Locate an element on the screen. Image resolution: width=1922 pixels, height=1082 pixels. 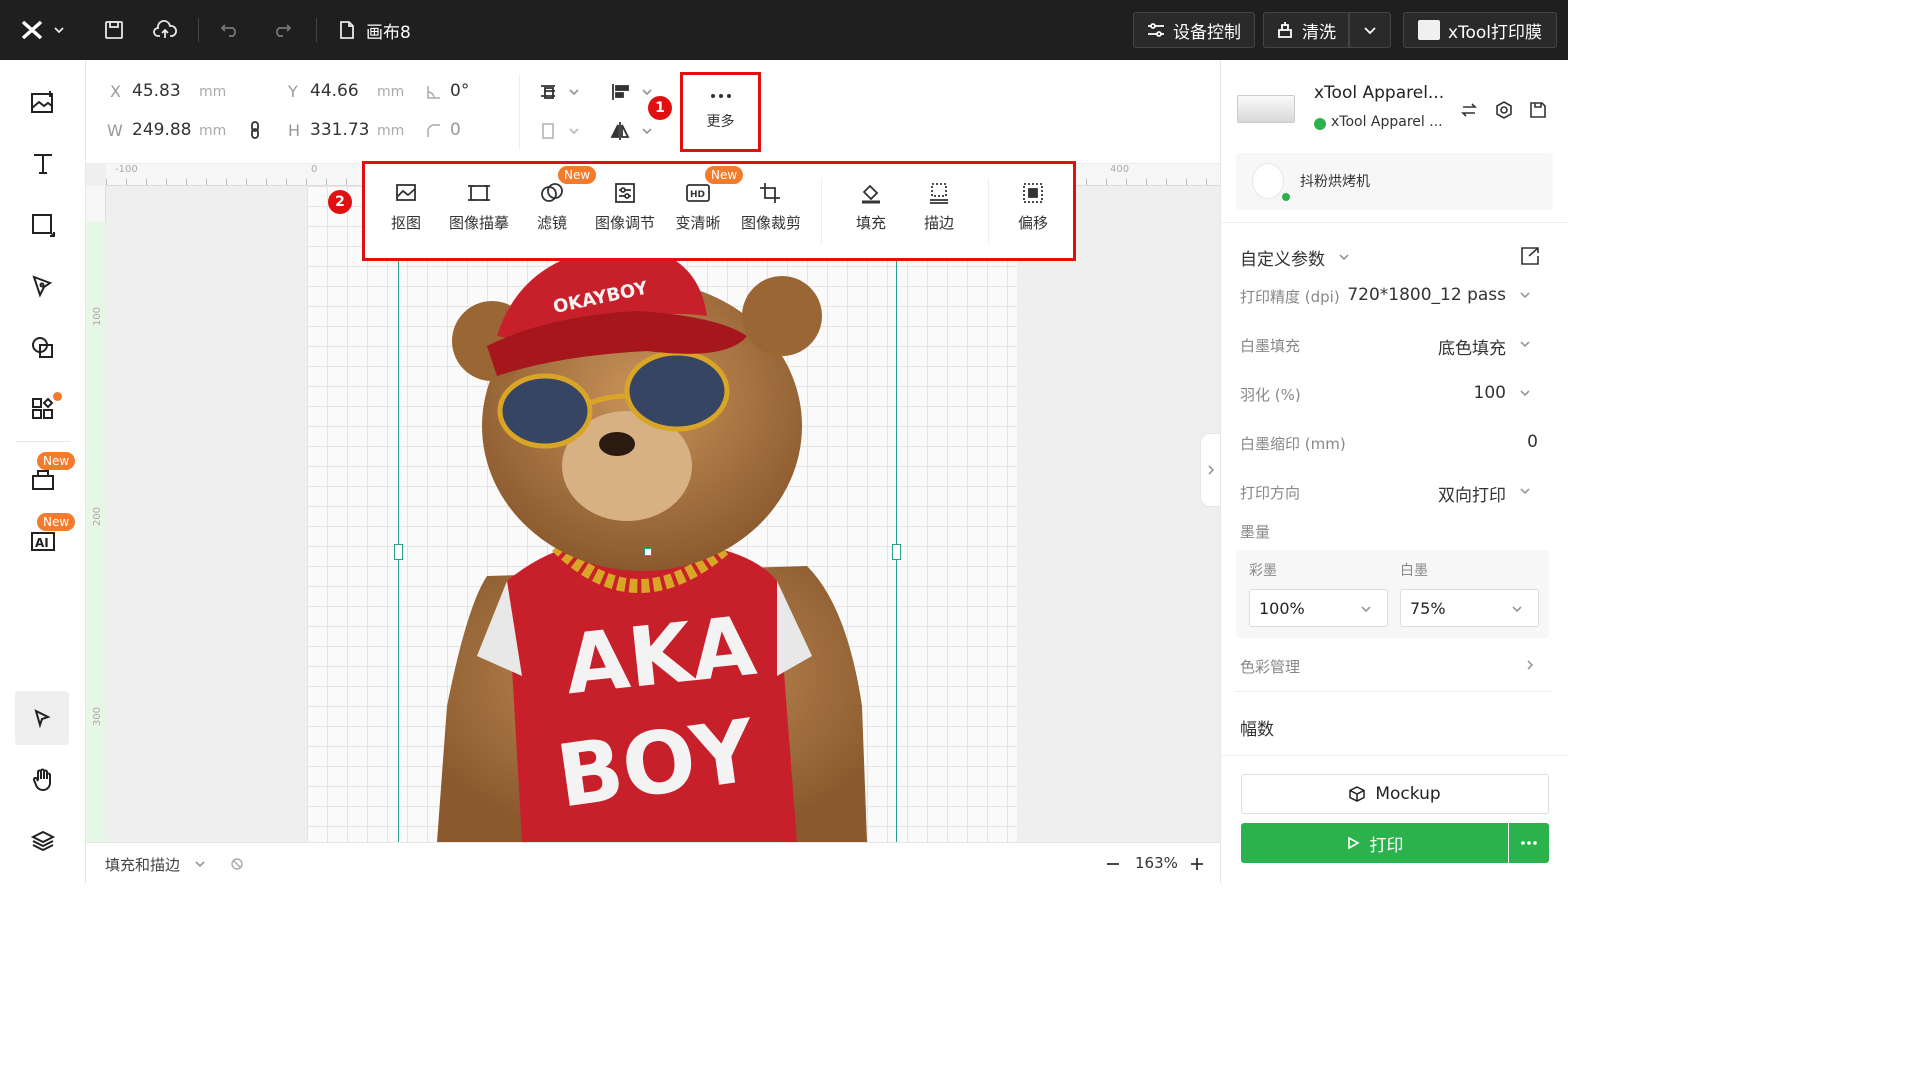
apps-icon is located at coordinates (43, 409).